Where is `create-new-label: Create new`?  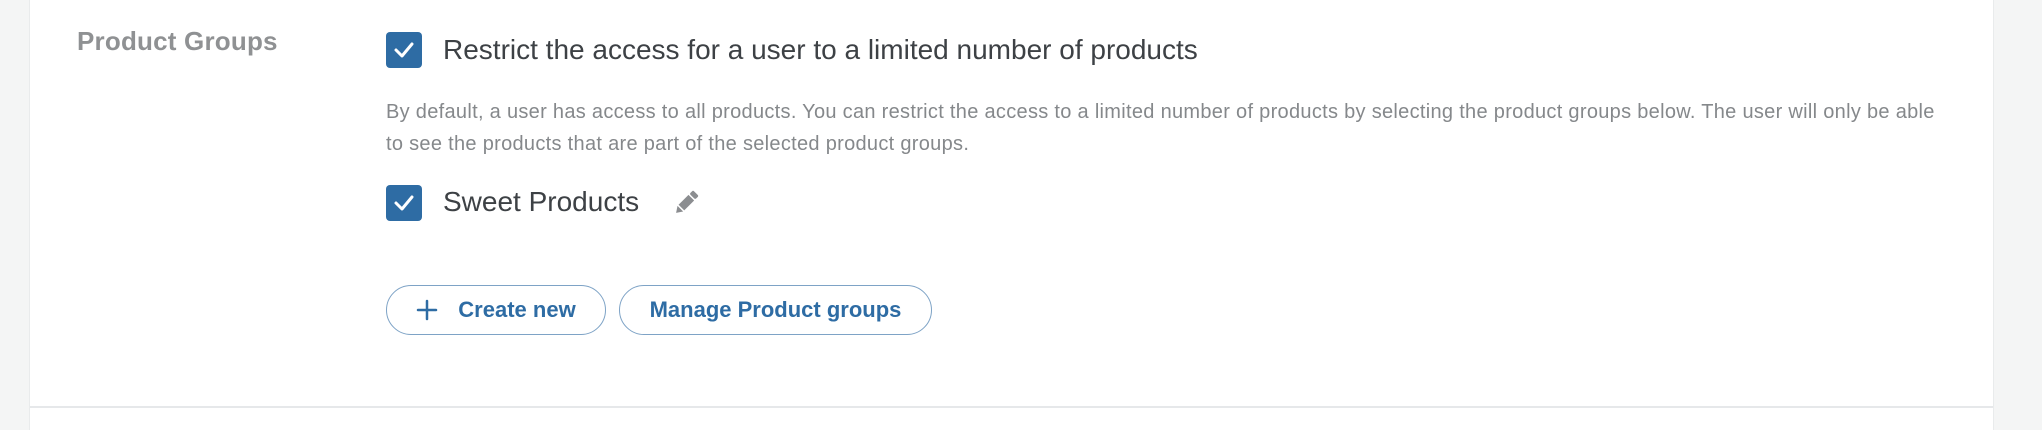 create-new-label: Create new is located at coordinates (517, 309).